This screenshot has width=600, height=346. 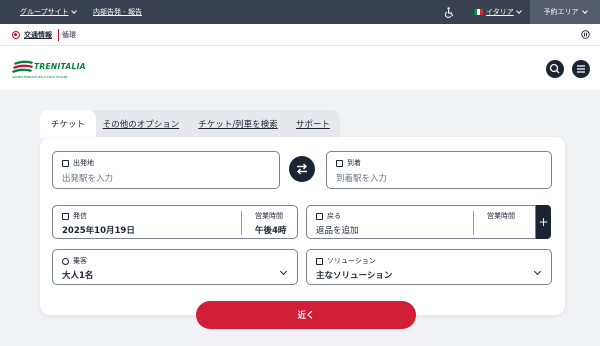 I want to click on passengers-field: 乗客 大人1名, so click(x=175, y=267).